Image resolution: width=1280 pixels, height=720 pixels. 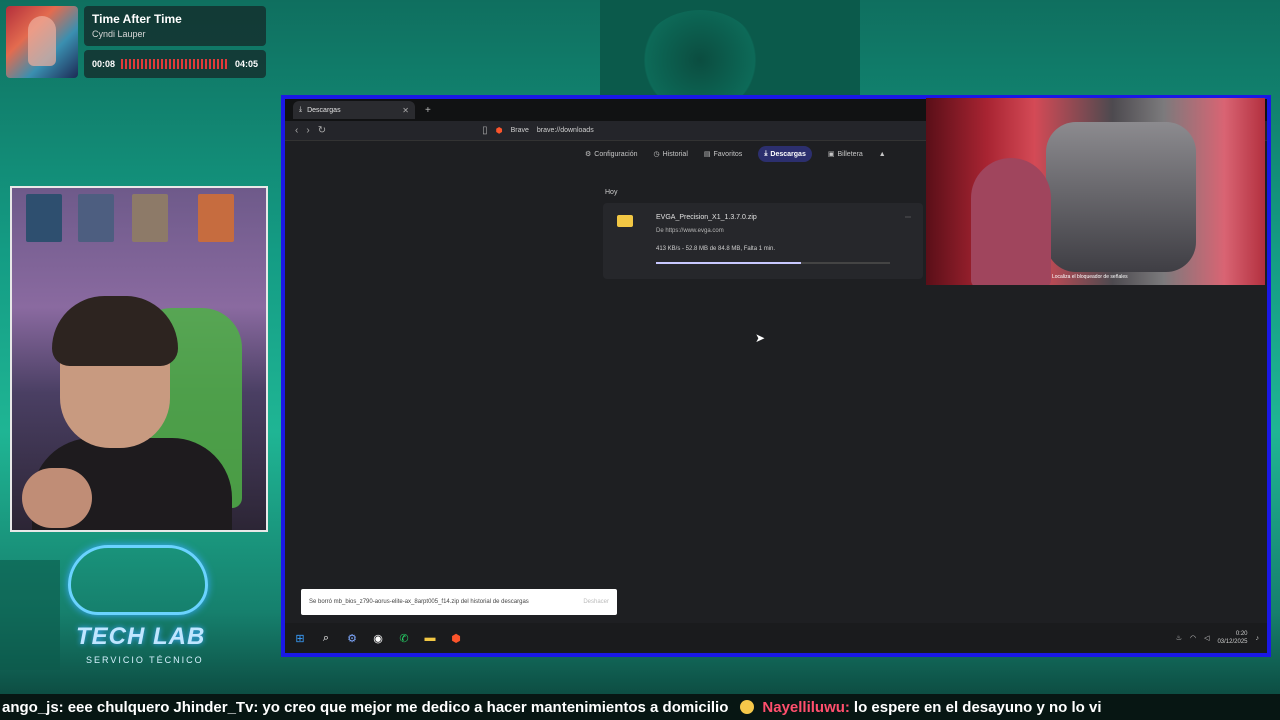 I want to click on elapsed-time: 00:08, so click(x=104, y=64).